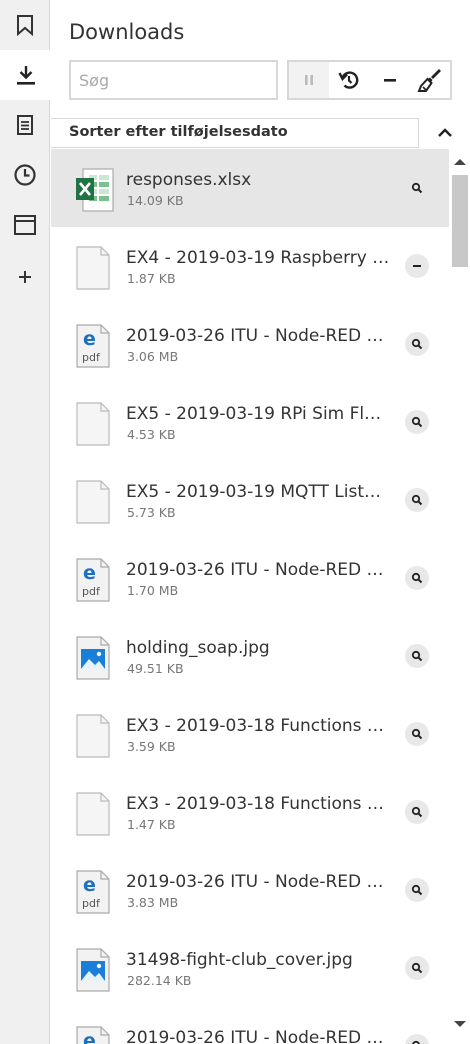 The height and width of the screenshot is (1044, 470). What do you see at coordinates (460, 162) in the screenshot?
I see `scroll-up-arrow` at bounding box center [460, 162].